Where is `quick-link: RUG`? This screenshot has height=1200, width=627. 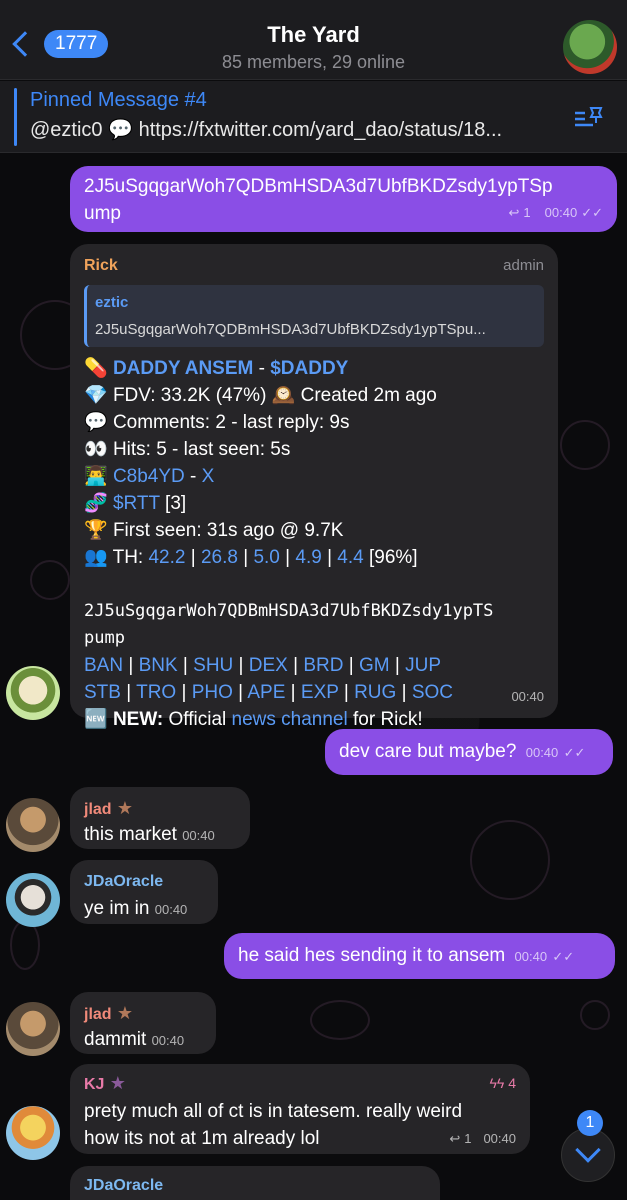 quick-link: RUG is located at coordinates (375, 692).